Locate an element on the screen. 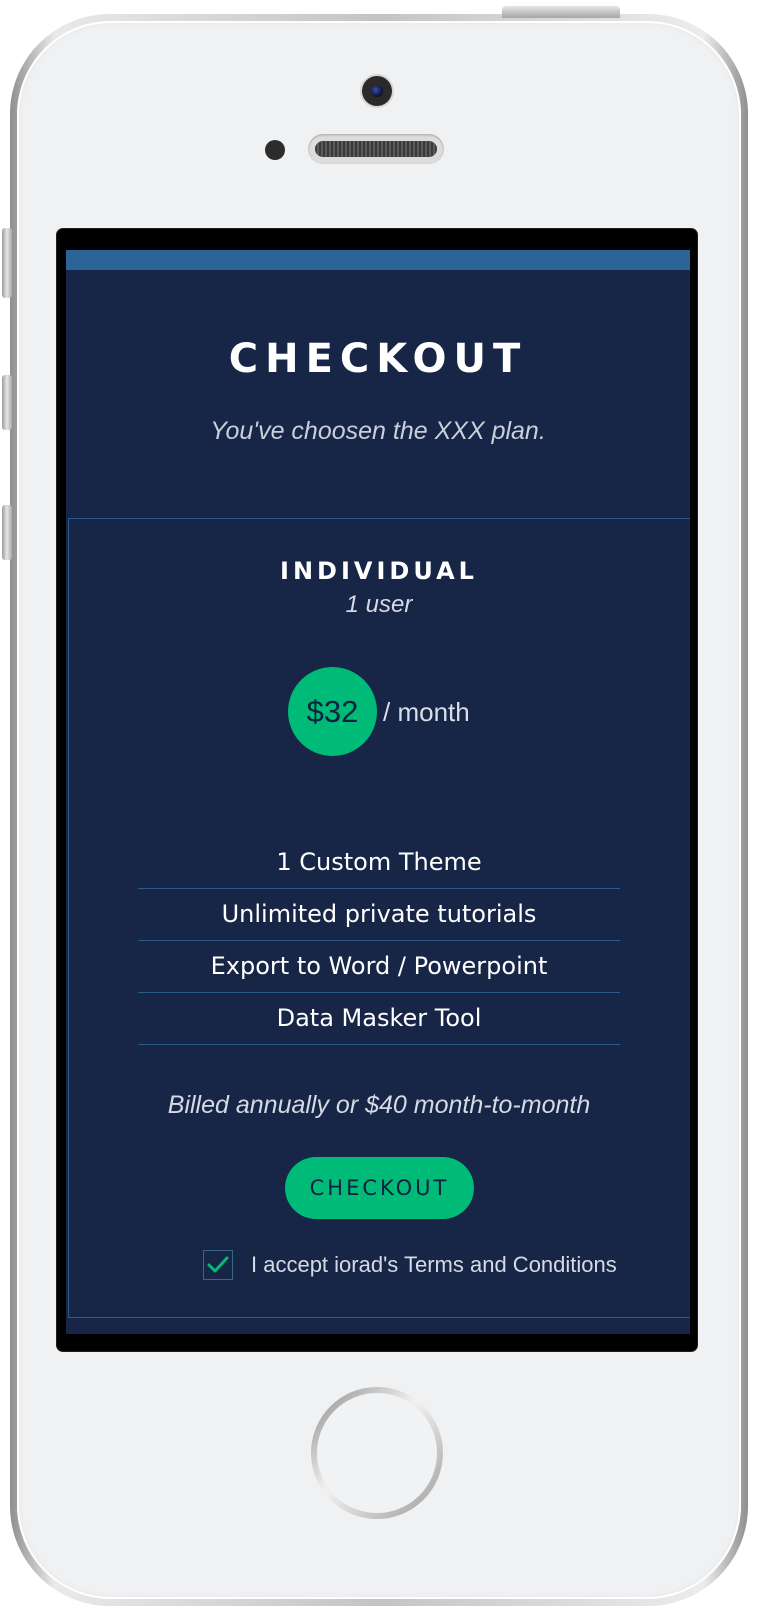 This screenshot has height=1610, width=765. proximity-sensor is located at coordinates (275, 150).